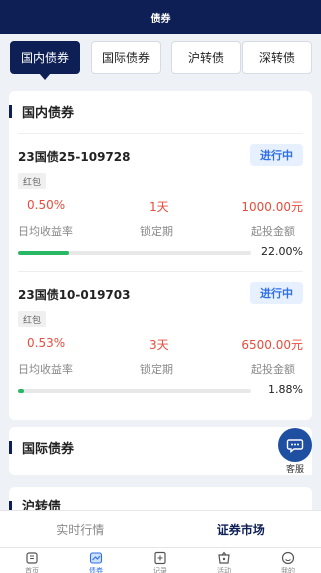 The image size is (321, 573). I want to click on tabbar-bond: 债券, so click(96, 562).